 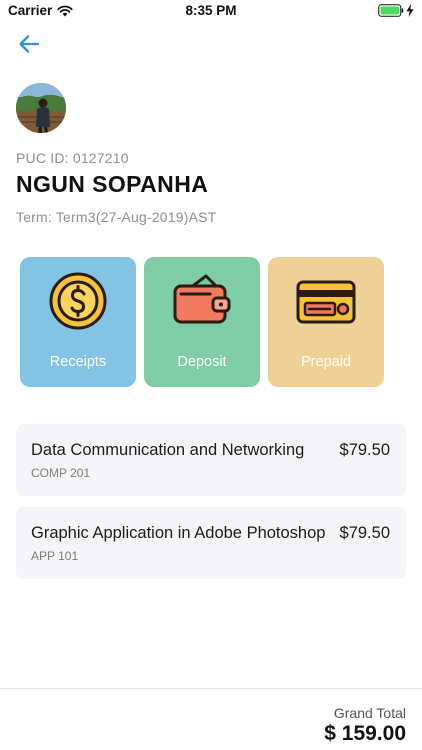 I want to click on deposit-tile: Deposit, so click(x=202, y=322).